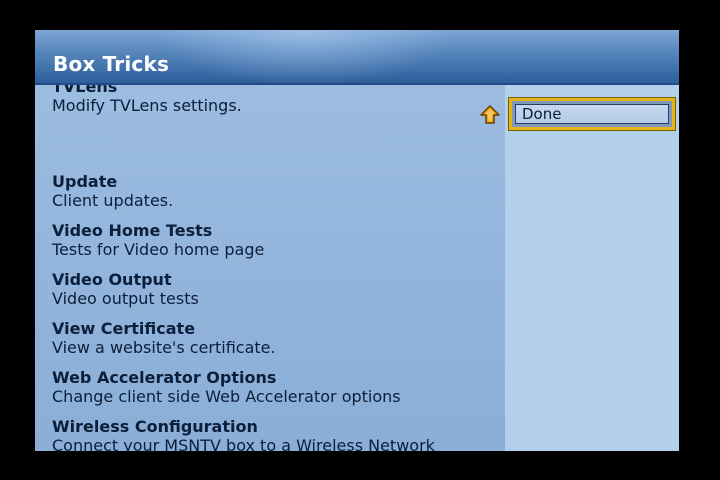 The image size is (720, 480). I want to click on menu-item-title: View Certificate, so click(124, 328).